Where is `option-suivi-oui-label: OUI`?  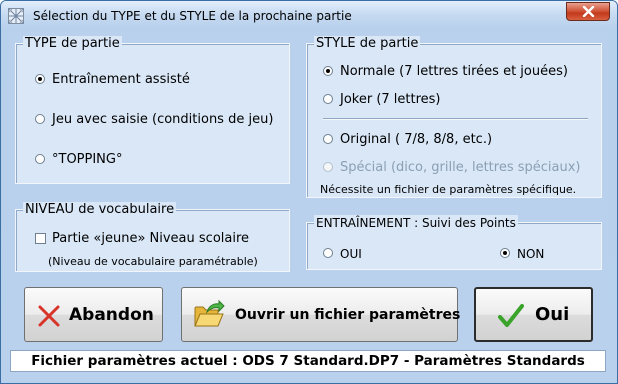
option-suivi-oui-label: OUI is located at coordinates (351, 254).